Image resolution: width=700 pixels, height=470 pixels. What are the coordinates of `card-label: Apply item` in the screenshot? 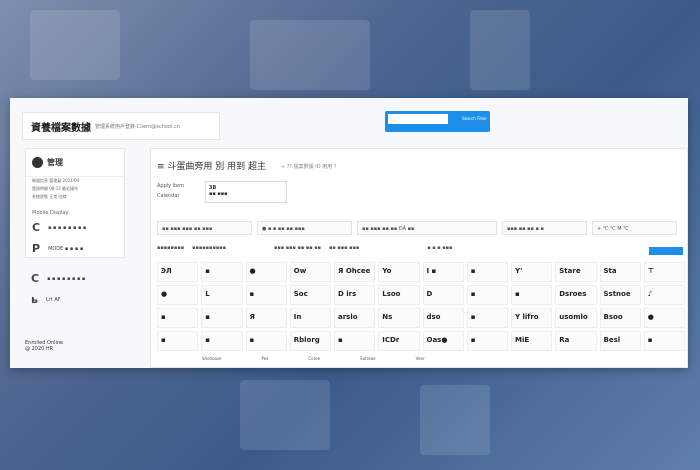 It's located at (171, 186).